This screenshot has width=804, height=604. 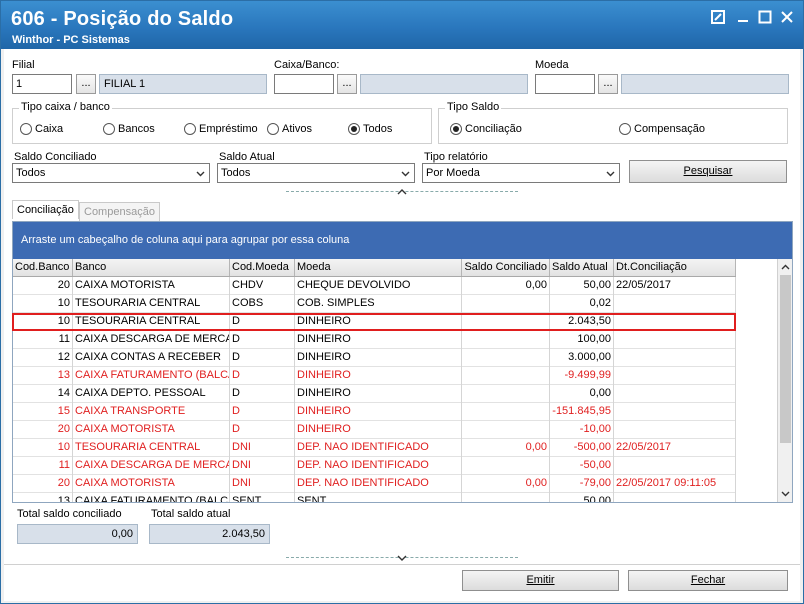 I want to click on saldo-conciliado-label: Saldo Conciliado, so click(x=55, y=157).